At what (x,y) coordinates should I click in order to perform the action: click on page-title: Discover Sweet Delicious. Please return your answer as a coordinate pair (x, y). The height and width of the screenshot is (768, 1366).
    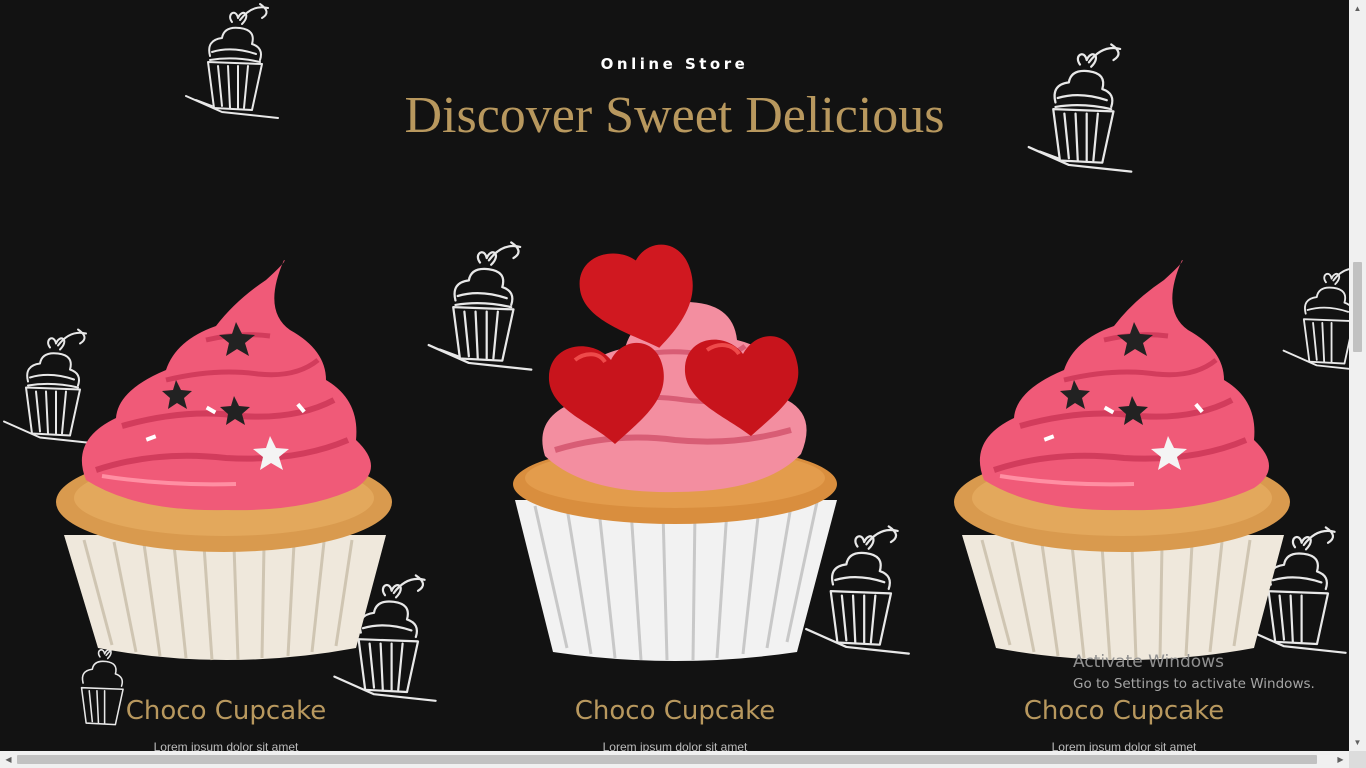
    Looking at the image, I should click on (674, 115).